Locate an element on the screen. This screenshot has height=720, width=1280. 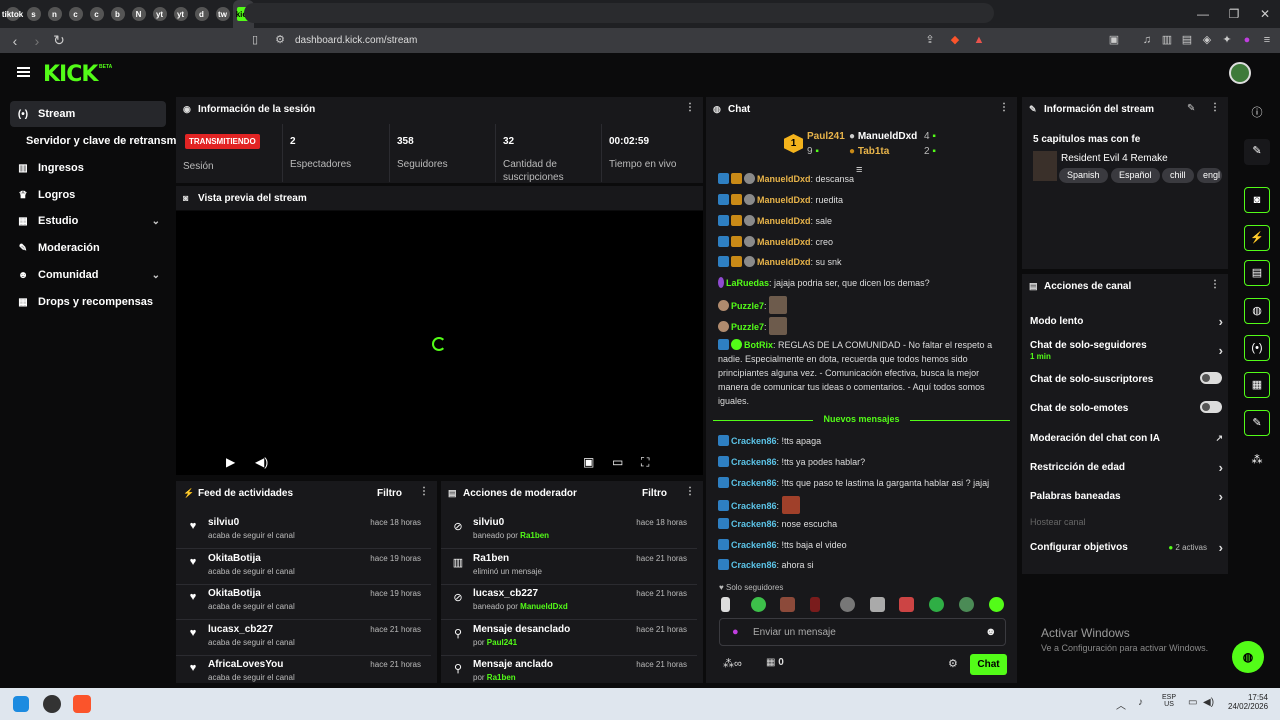
chat-message: Puzzle7: is located at coordinates (859, 305).